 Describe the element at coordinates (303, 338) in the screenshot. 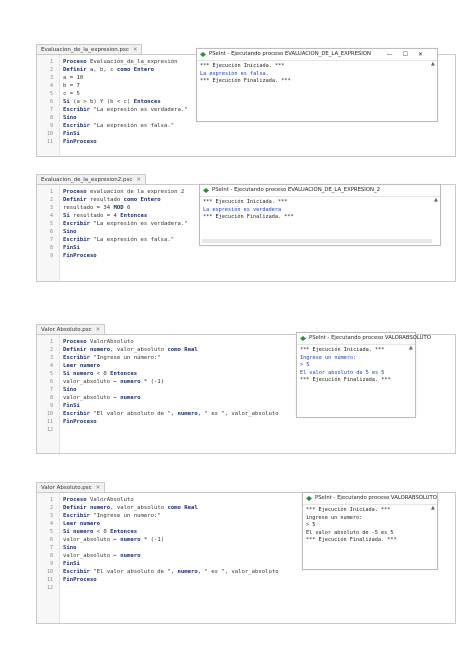

I see `pseint-icon` at that location.